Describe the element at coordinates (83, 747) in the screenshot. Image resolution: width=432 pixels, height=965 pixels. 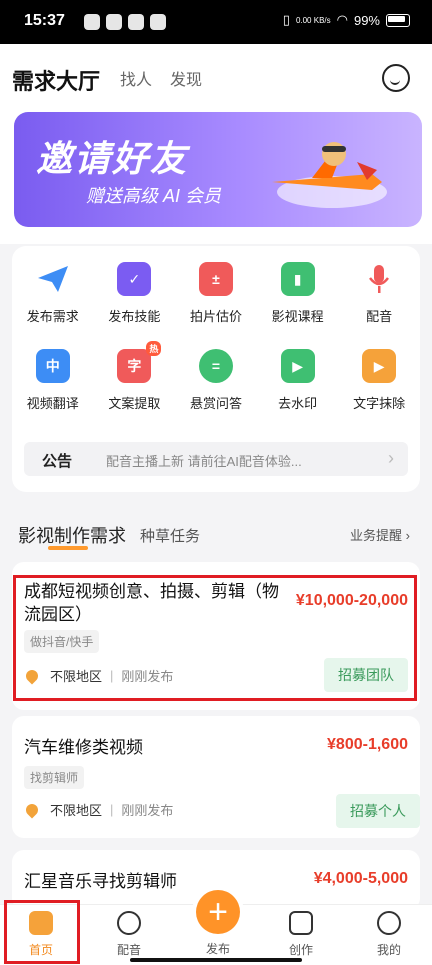
I see `card-title: 汽车维修类视频` at that location.